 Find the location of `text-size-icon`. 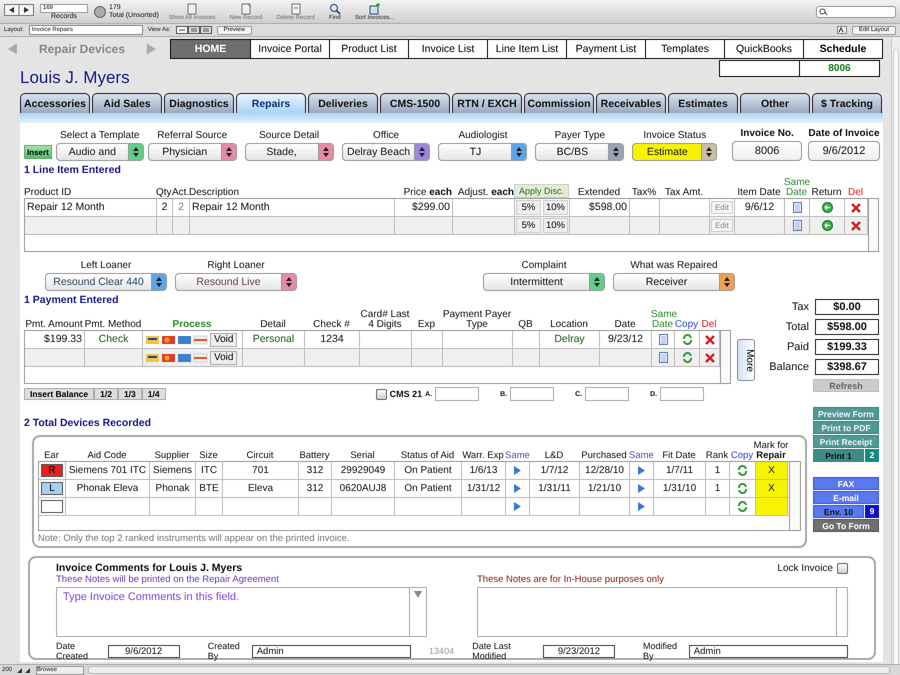

text-size-icon is located at coordinates (841, 30).